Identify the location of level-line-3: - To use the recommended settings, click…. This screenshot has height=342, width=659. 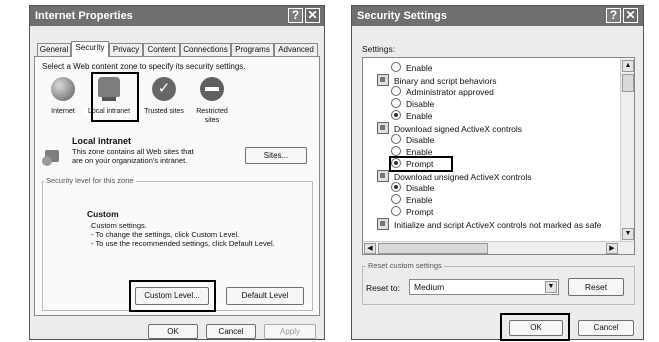
(183, 243).